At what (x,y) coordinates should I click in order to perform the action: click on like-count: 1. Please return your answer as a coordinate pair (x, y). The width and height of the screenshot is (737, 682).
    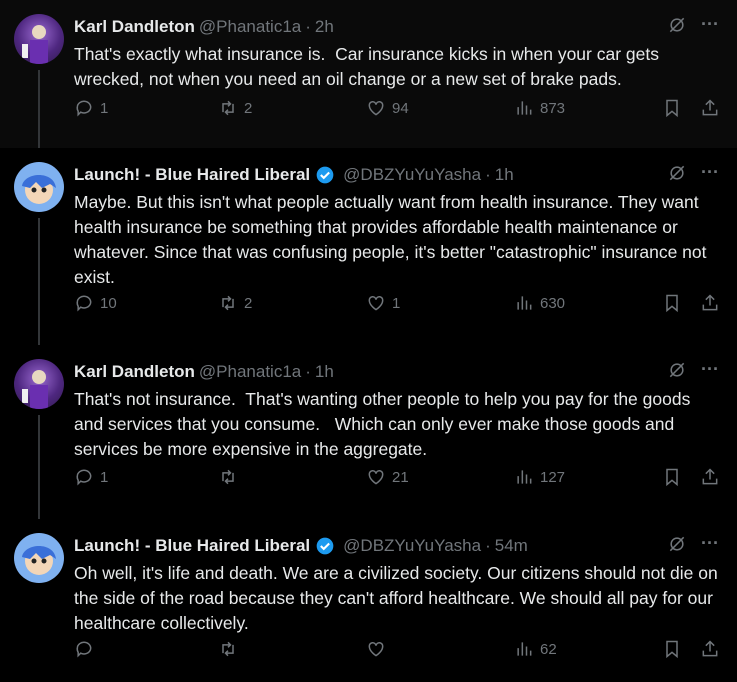
    Looking at the image, I should click on (396, 303).